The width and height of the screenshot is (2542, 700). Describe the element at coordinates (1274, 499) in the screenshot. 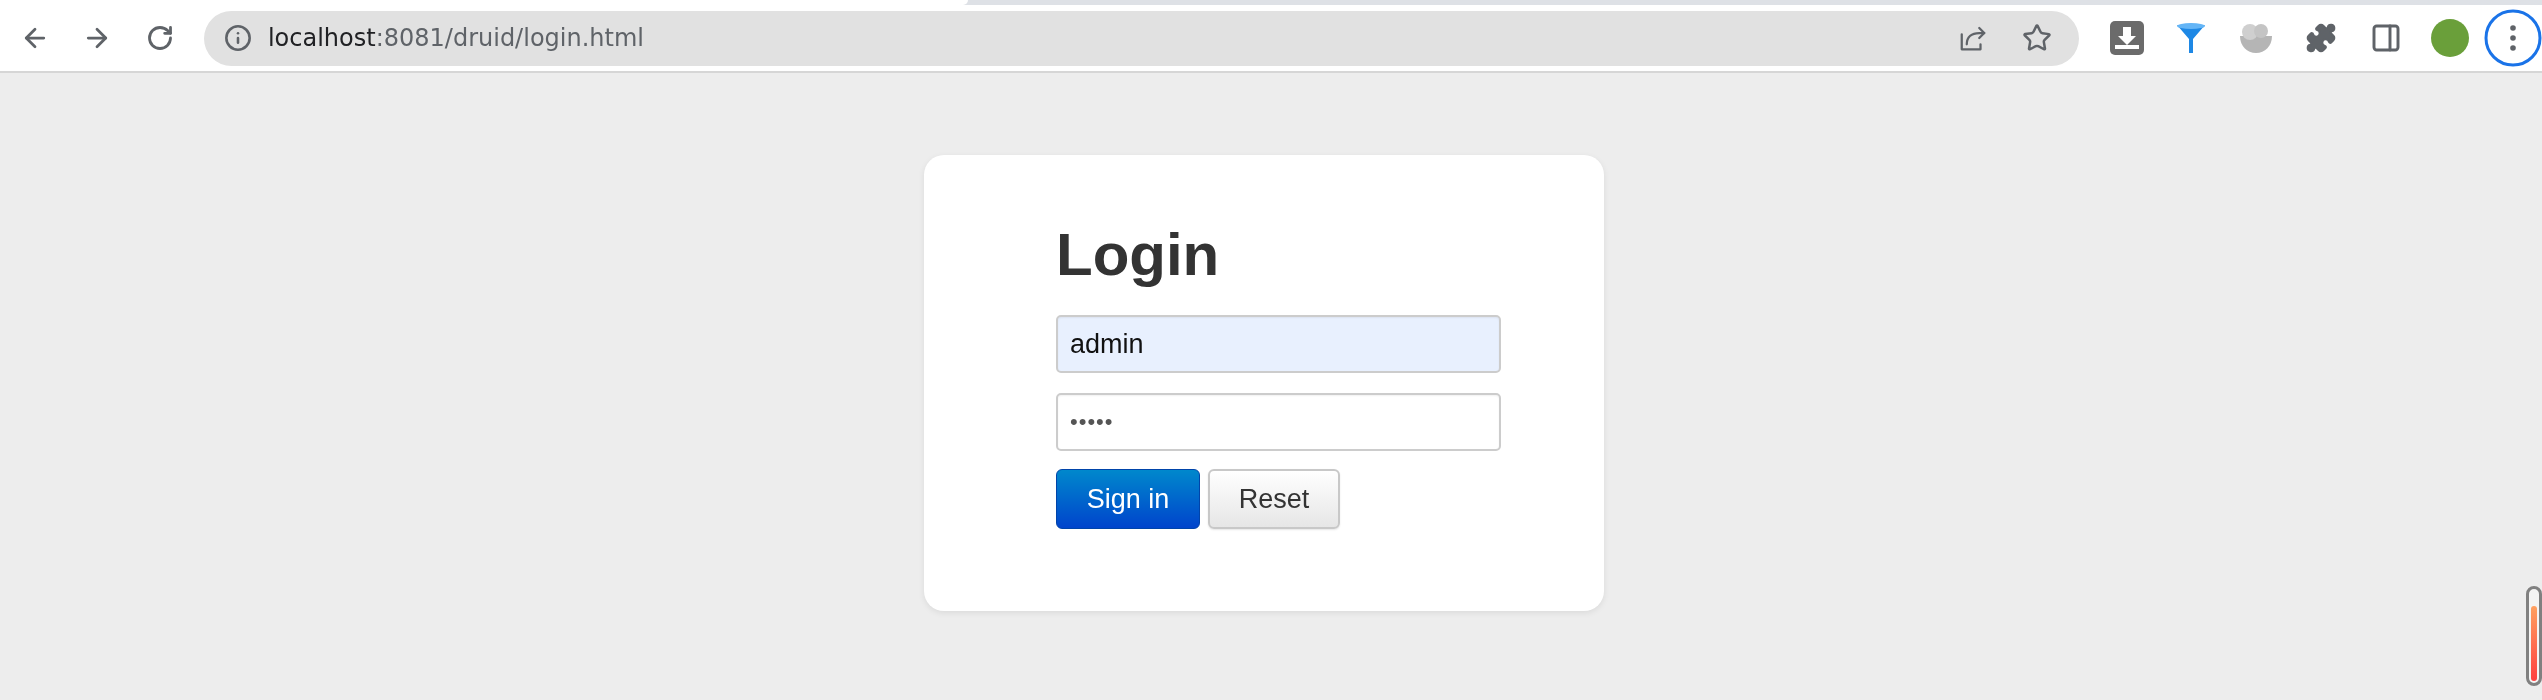

I see `reset-button: Reset` at that location.